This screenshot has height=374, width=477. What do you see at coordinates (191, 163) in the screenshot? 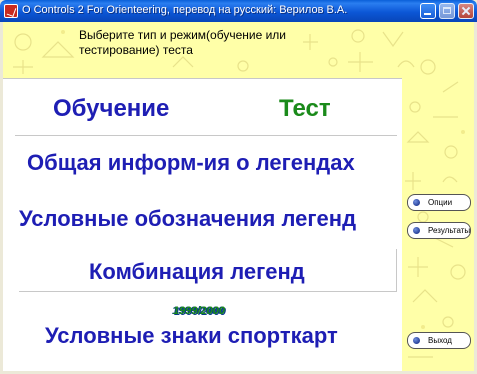
I see `general-info-button: Общая информ-ия о легендах` at bounding box center [191, 163].